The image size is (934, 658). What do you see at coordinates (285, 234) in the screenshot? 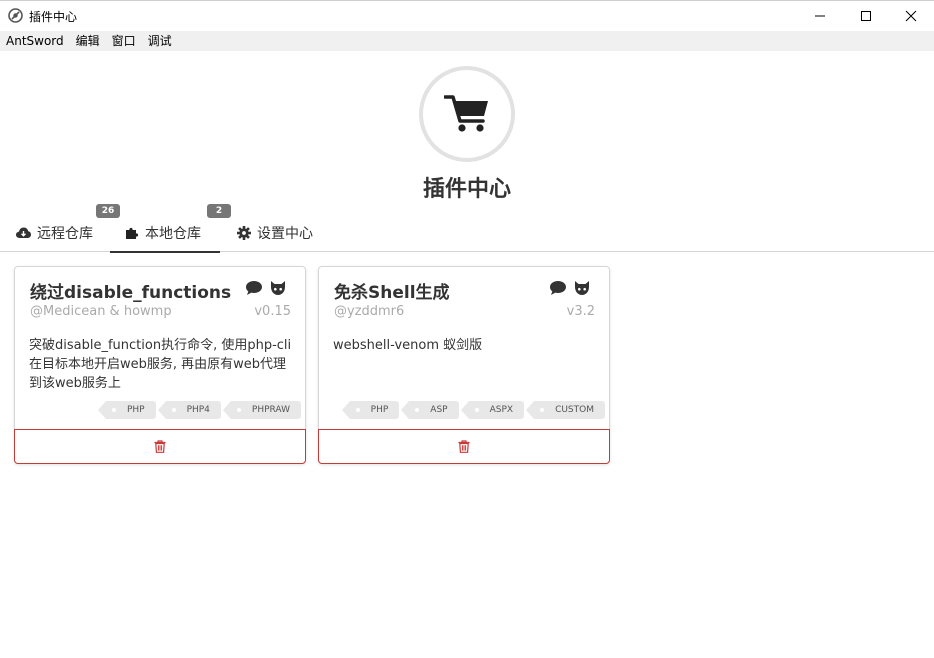
I see `tab-settings-label: 设置中心` at bounding box center [285, 234].